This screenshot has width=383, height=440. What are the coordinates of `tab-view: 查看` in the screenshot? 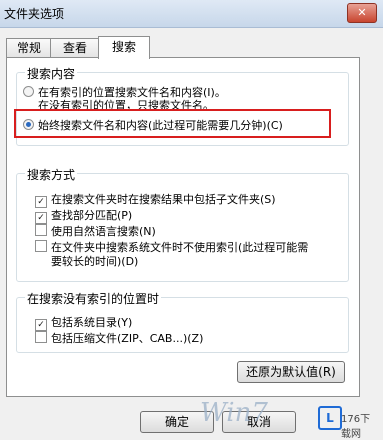 It's located at (75, 47).